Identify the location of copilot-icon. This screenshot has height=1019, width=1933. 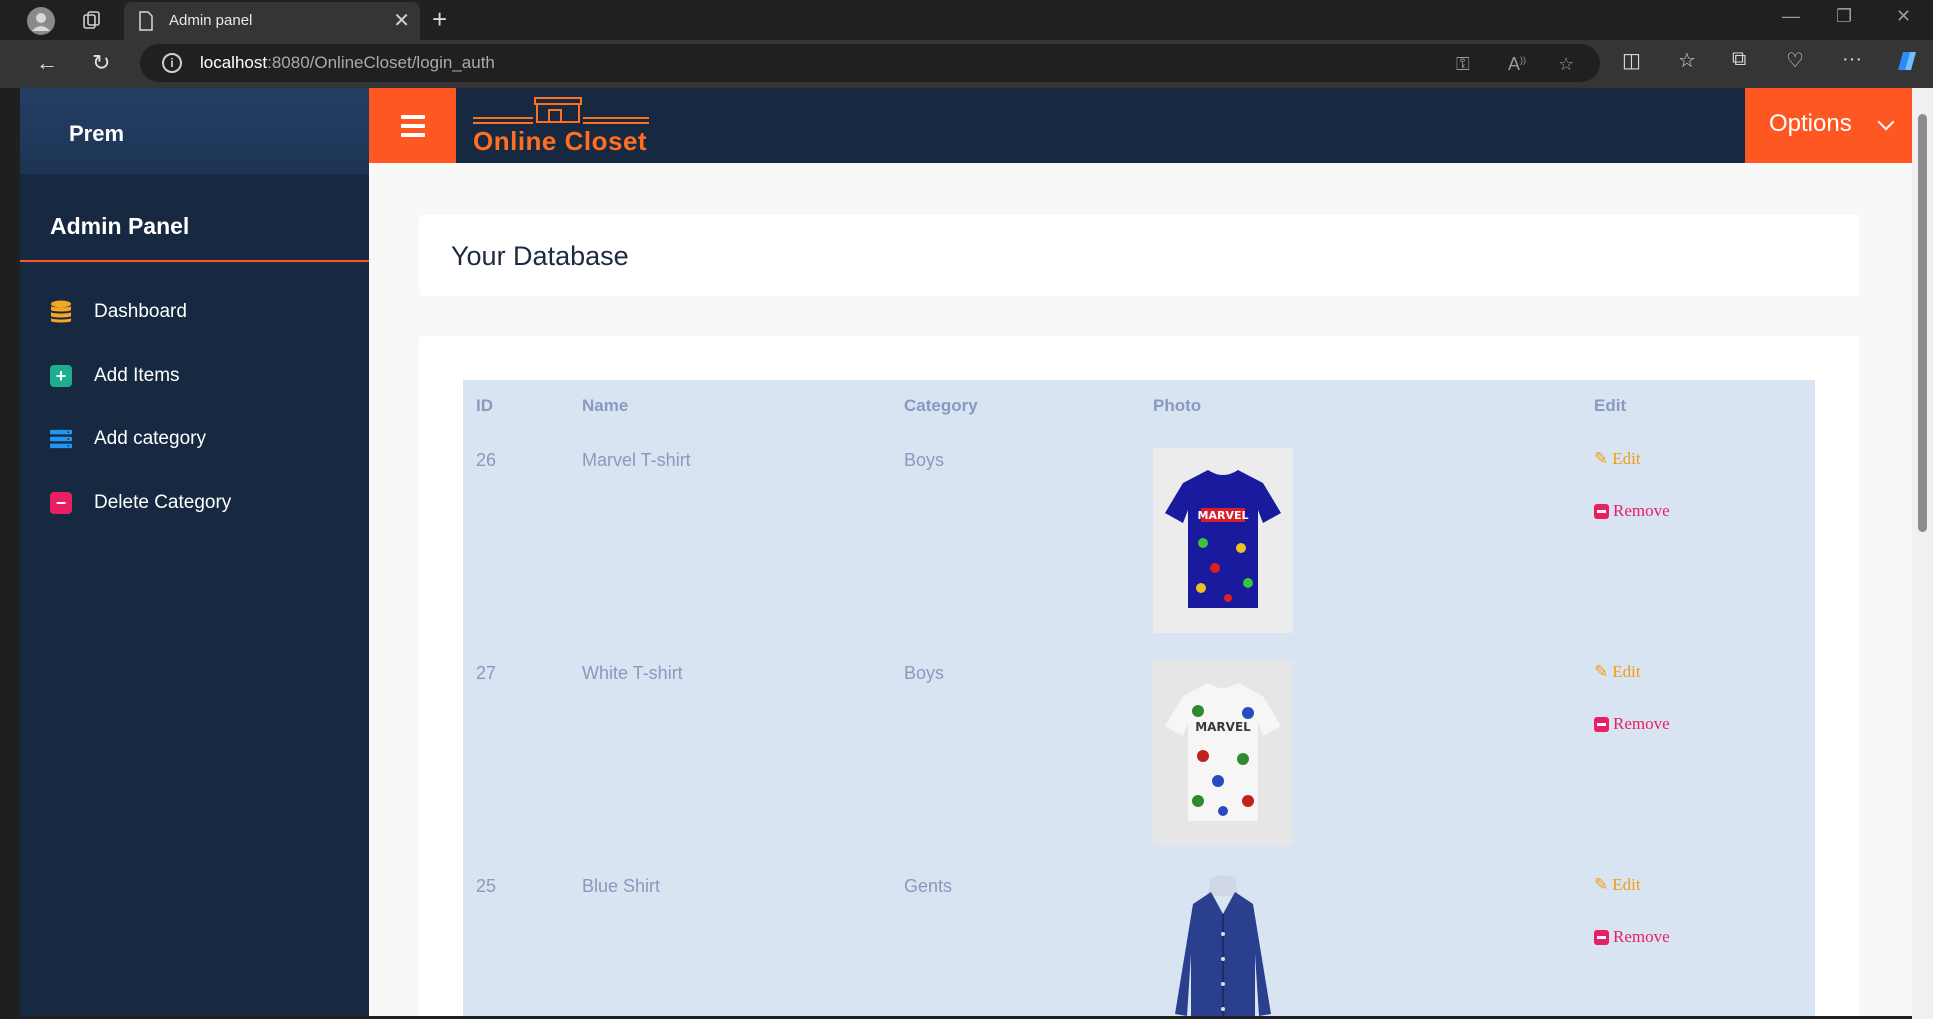
(1905, 64).